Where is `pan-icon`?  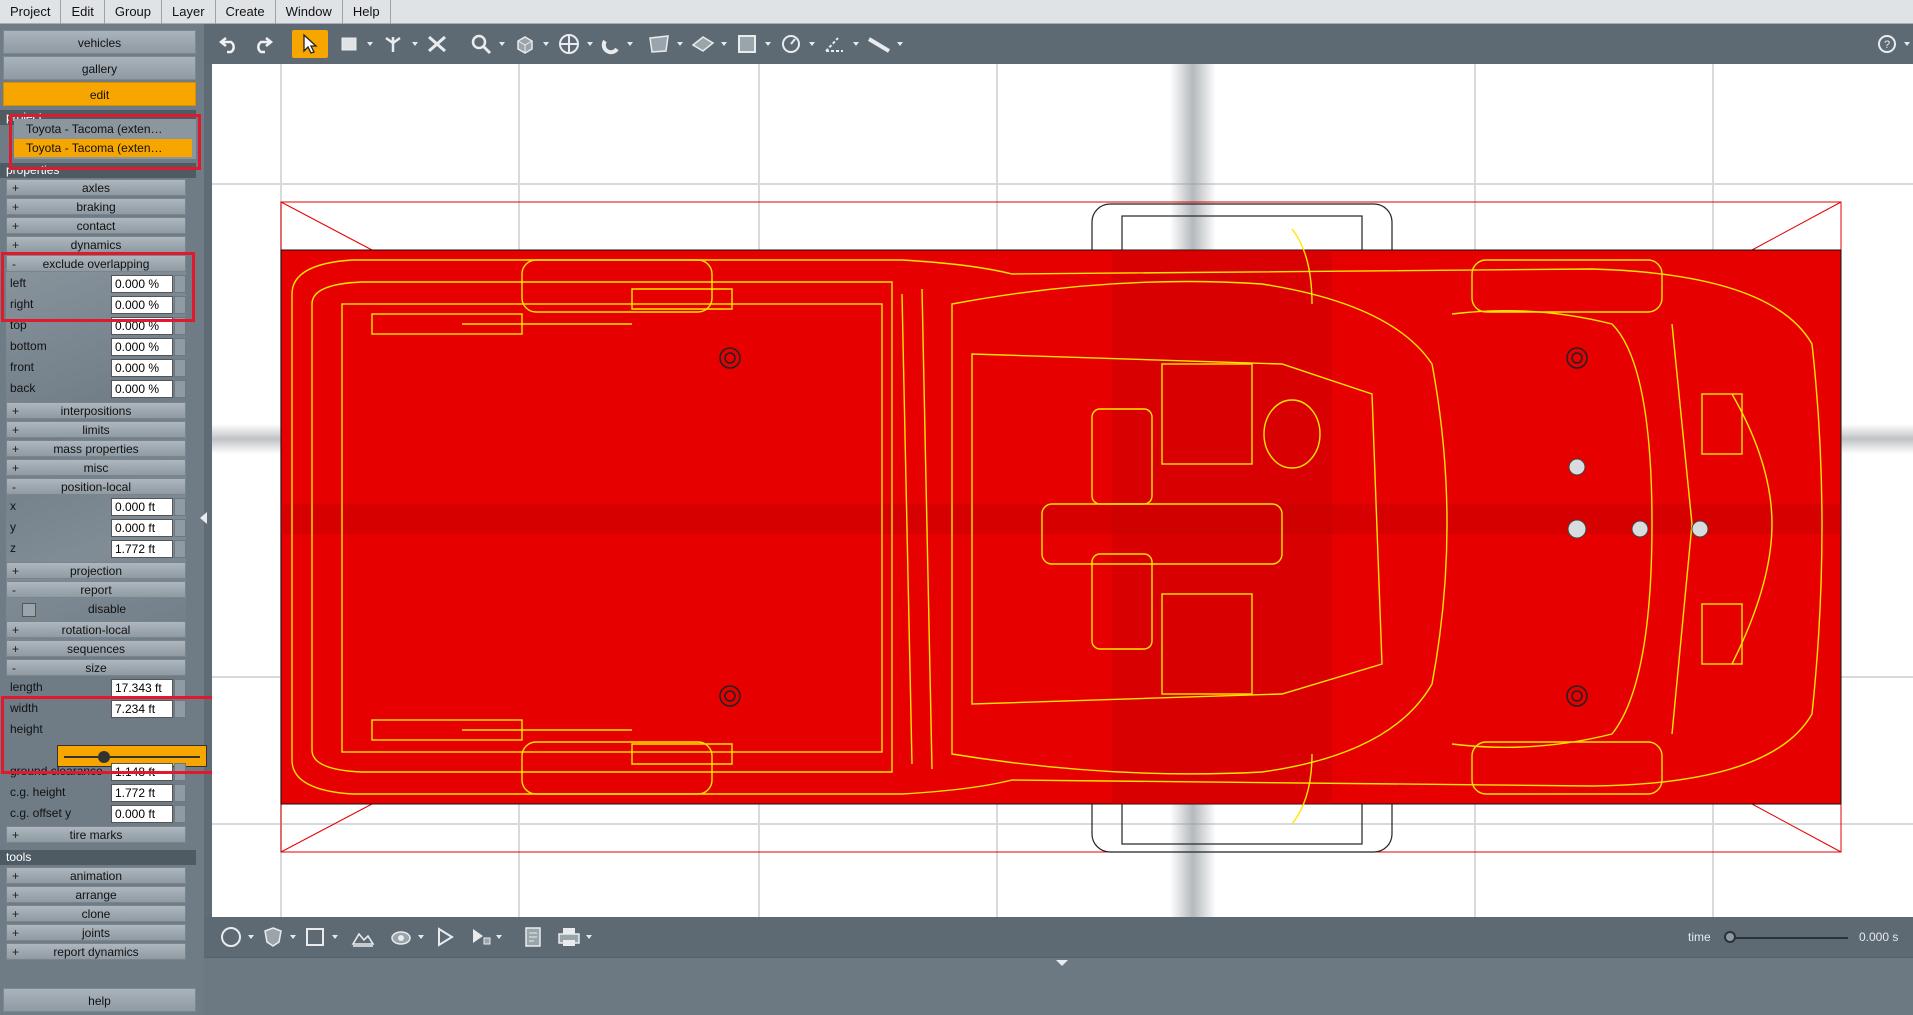
pan-icon is located at coordinates (569, 44).